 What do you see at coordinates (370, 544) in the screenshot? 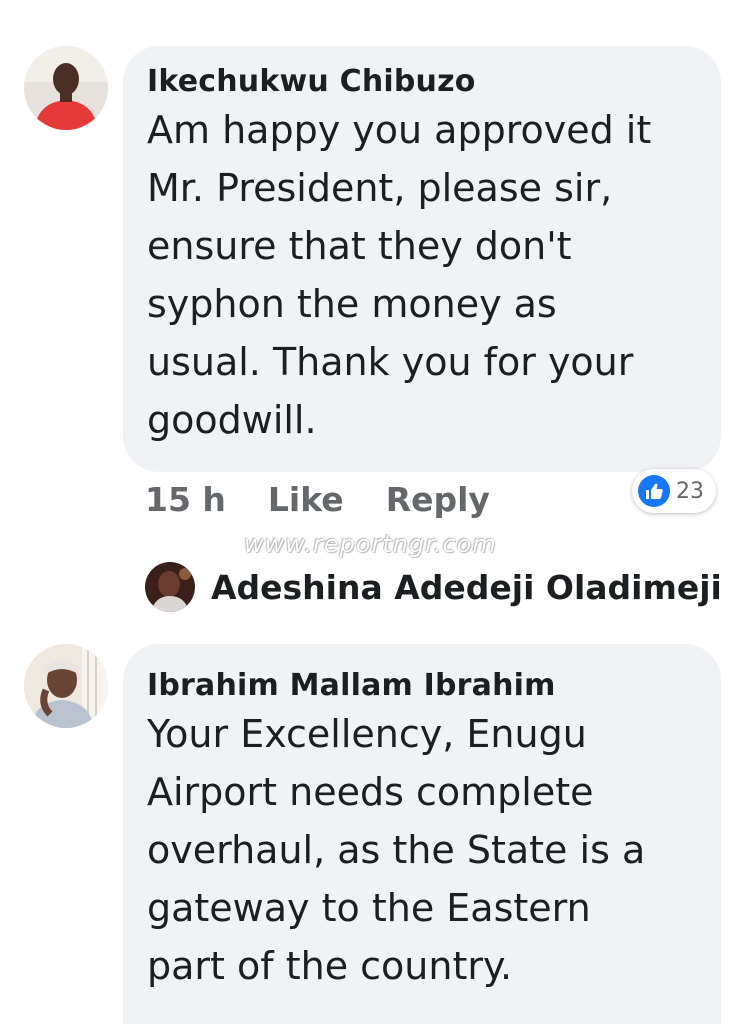
I see `watermark: www.reportngr.com` at bounding box center [370, 544].